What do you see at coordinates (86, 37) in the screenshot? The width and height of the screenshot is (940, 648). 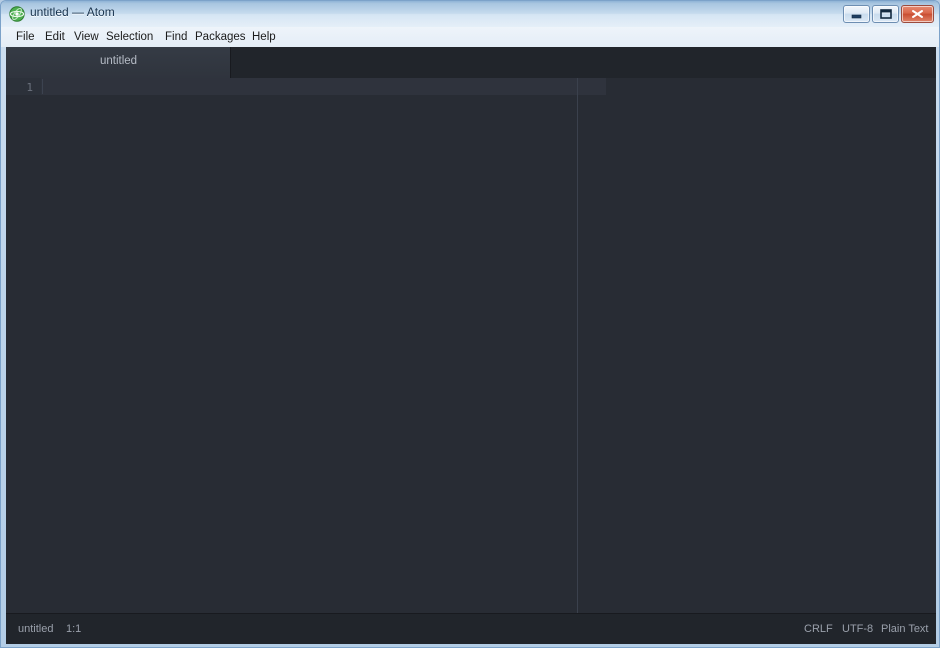 I see `menu-item-view: View` at bounding box center [86, 37].